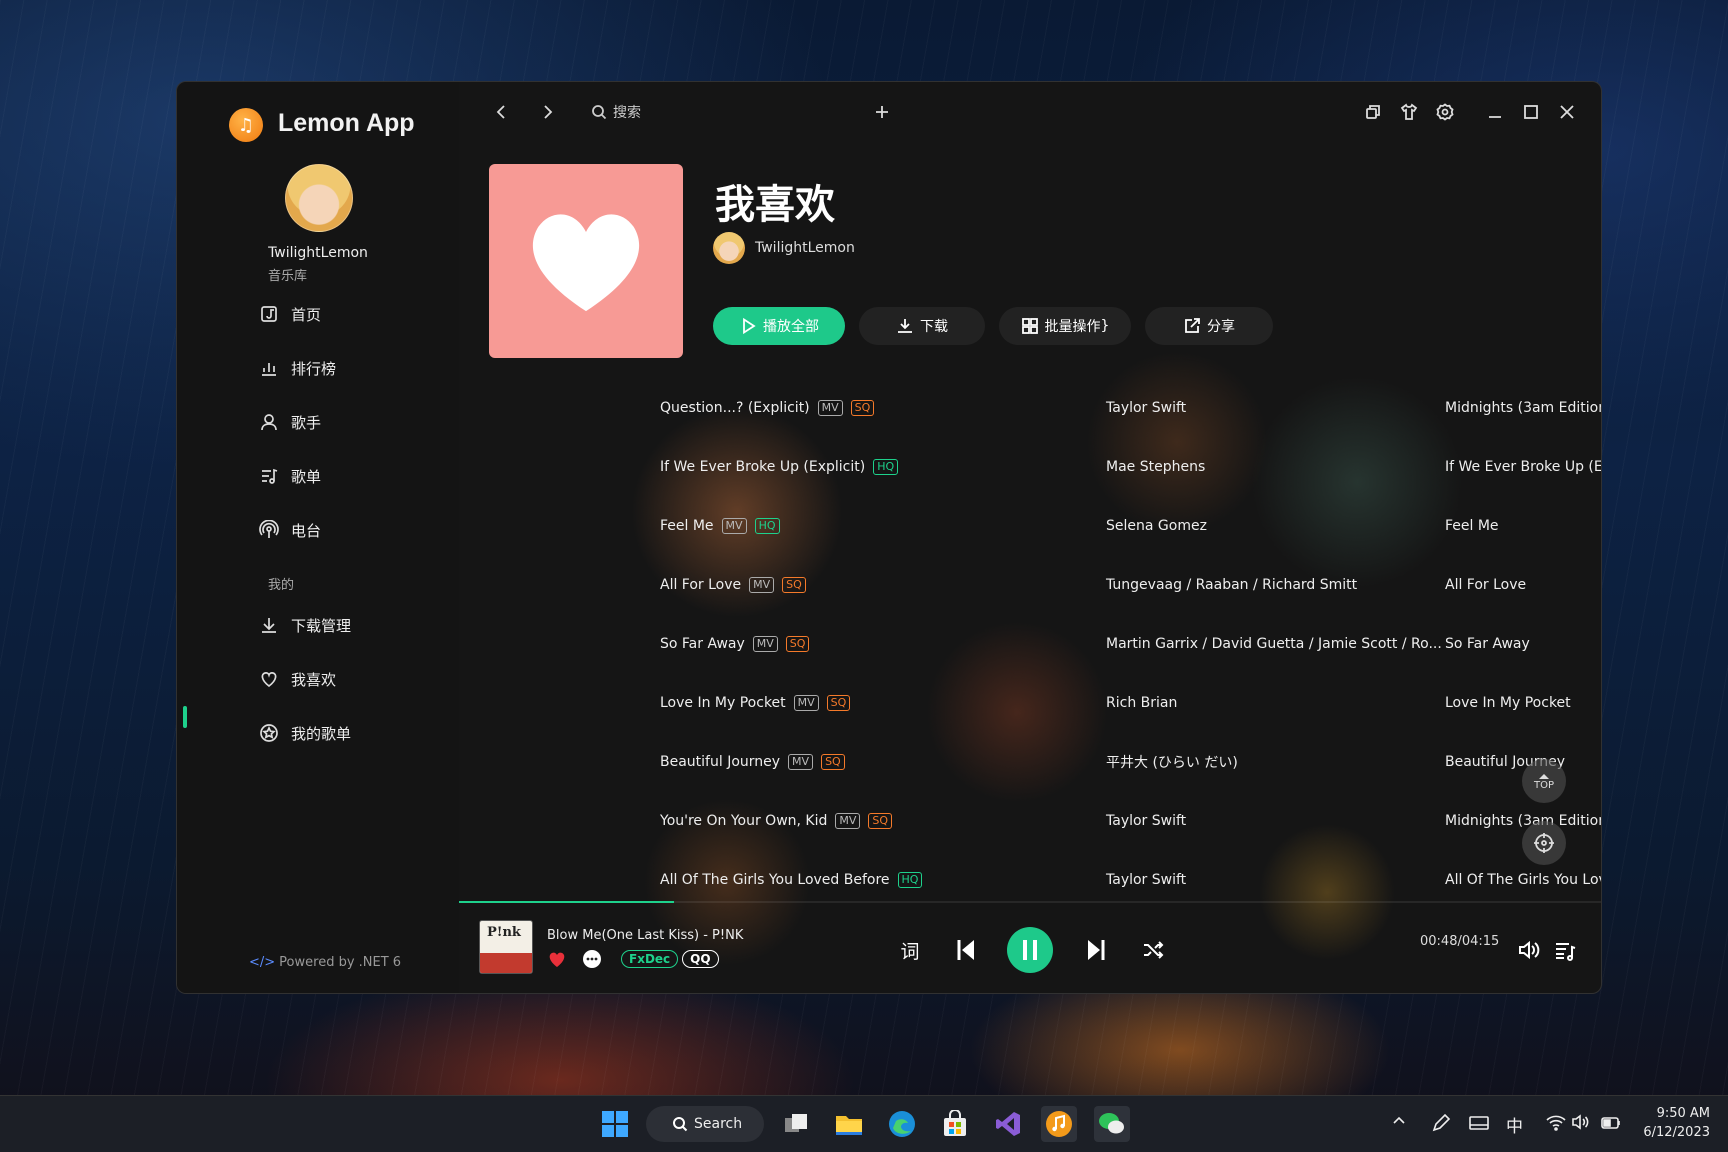 This screenshot has height=1152, width=1728. I want to click on sidebar-item-downloads: 下载管理, so click(305, 625).